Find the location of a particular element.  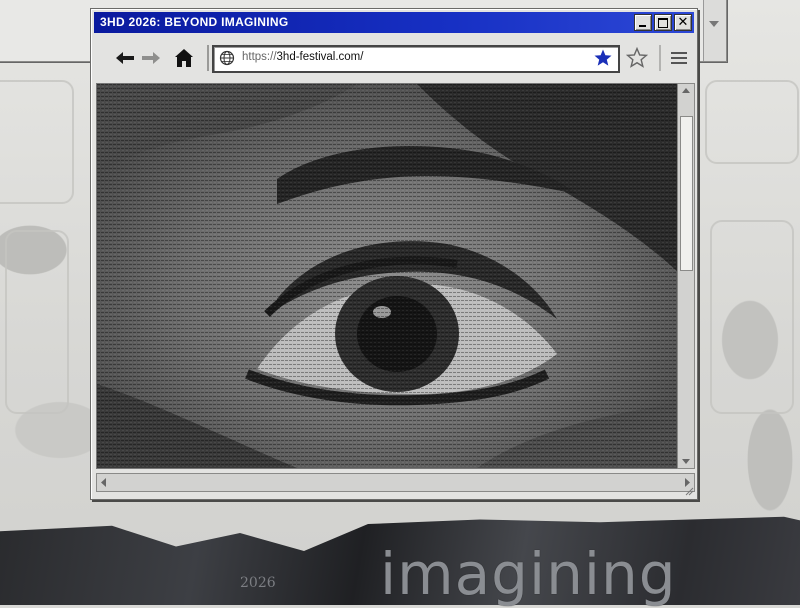

home-icon is located at coordinates (184, 58).